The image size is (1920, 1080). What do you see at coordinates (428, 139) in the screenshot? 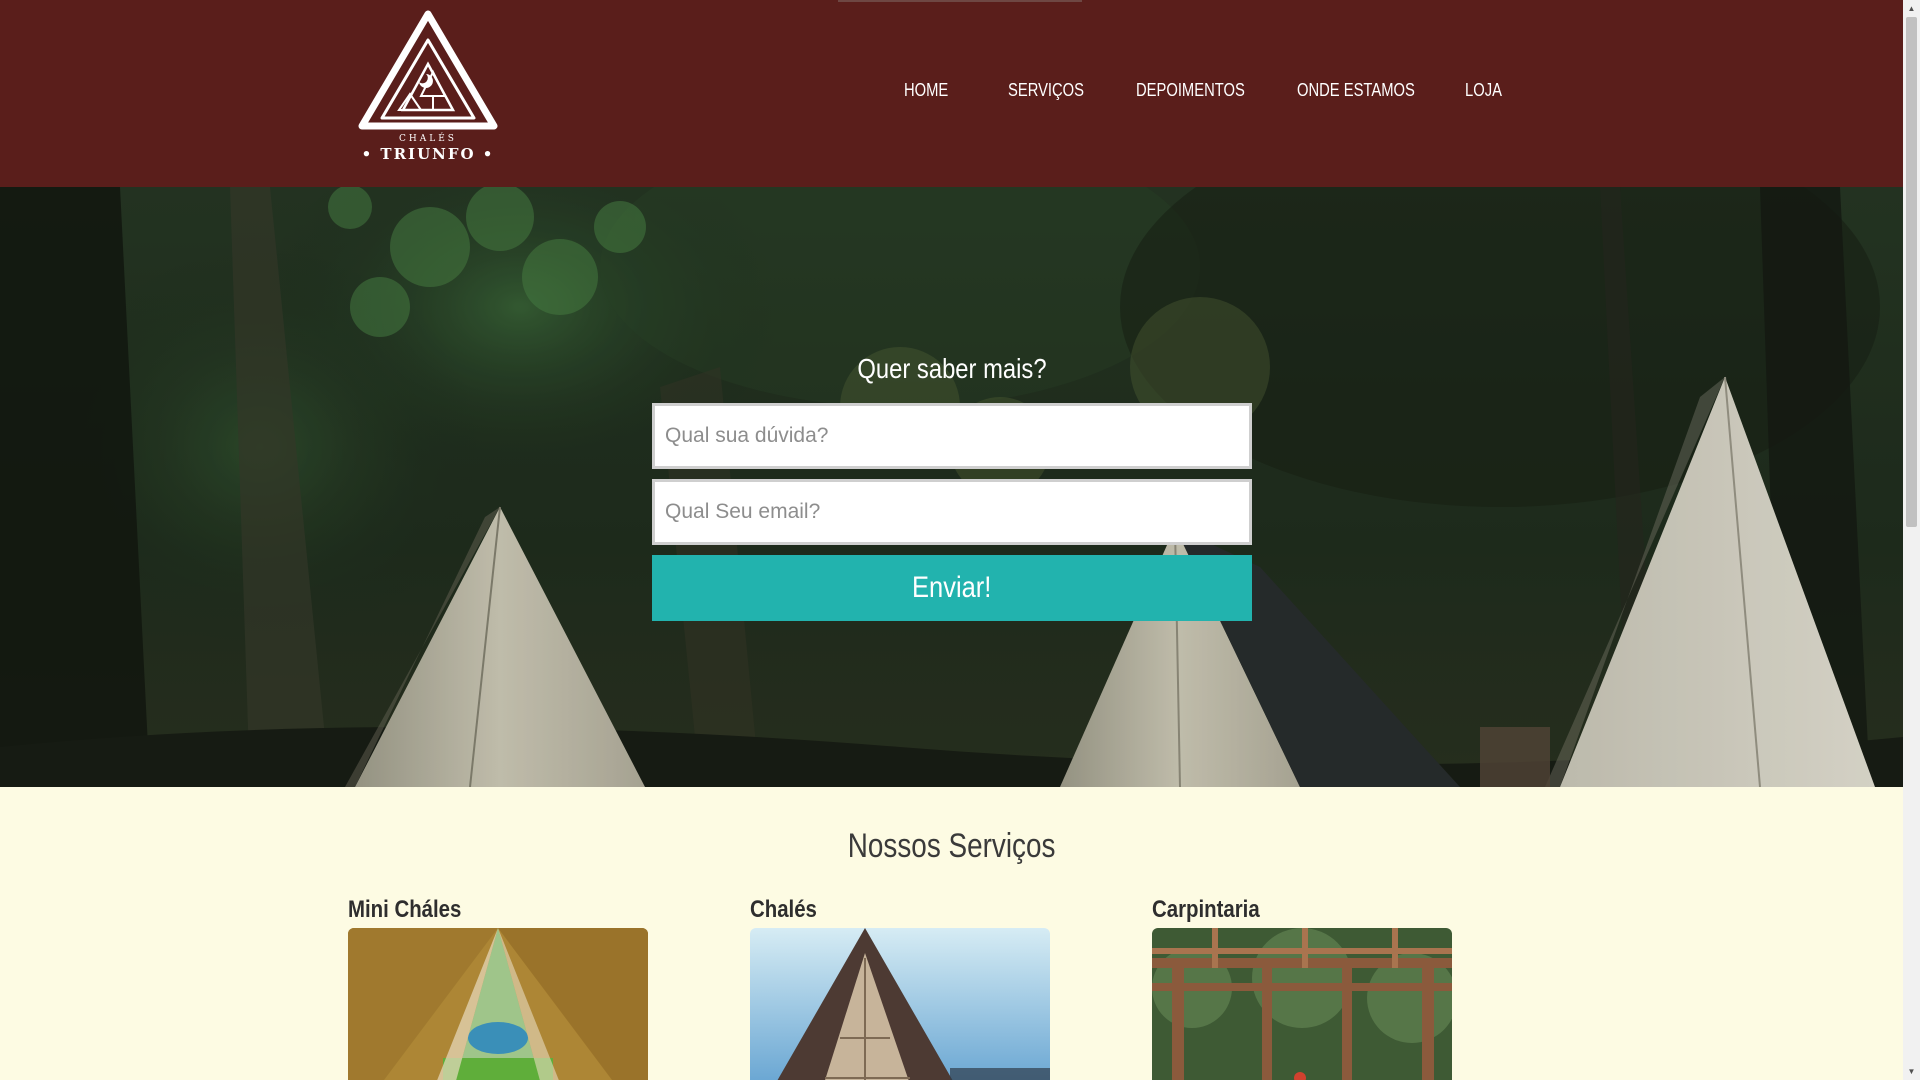
I see `logo-subtitle: CHALÉS` at bounding box center [428, 139].